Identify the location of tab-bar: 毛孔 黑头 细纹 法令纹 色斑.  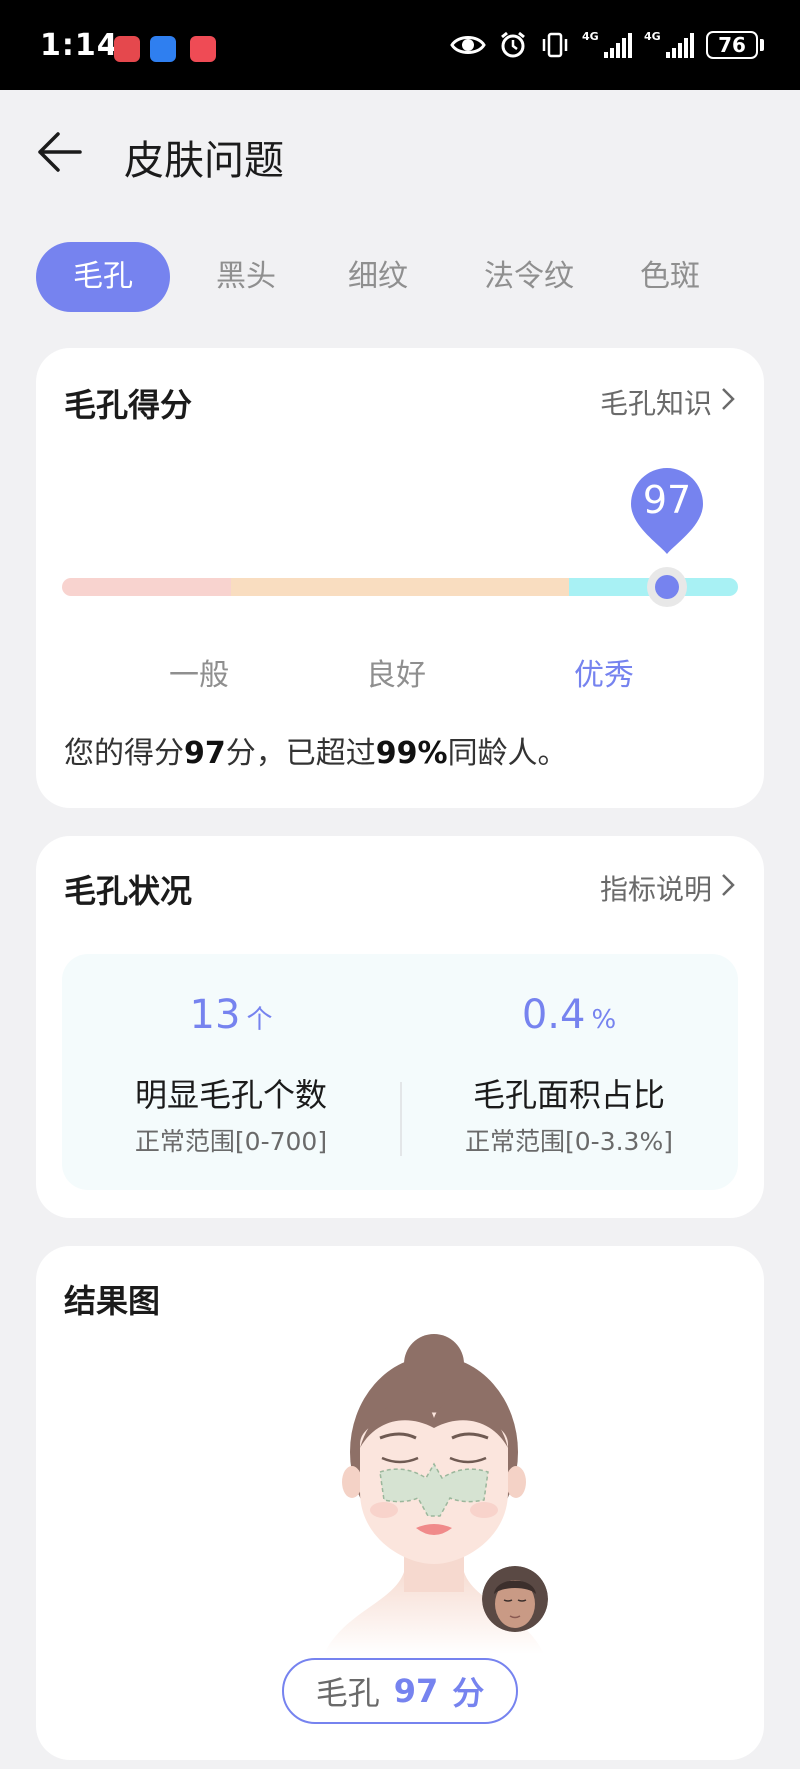
(406, 277).